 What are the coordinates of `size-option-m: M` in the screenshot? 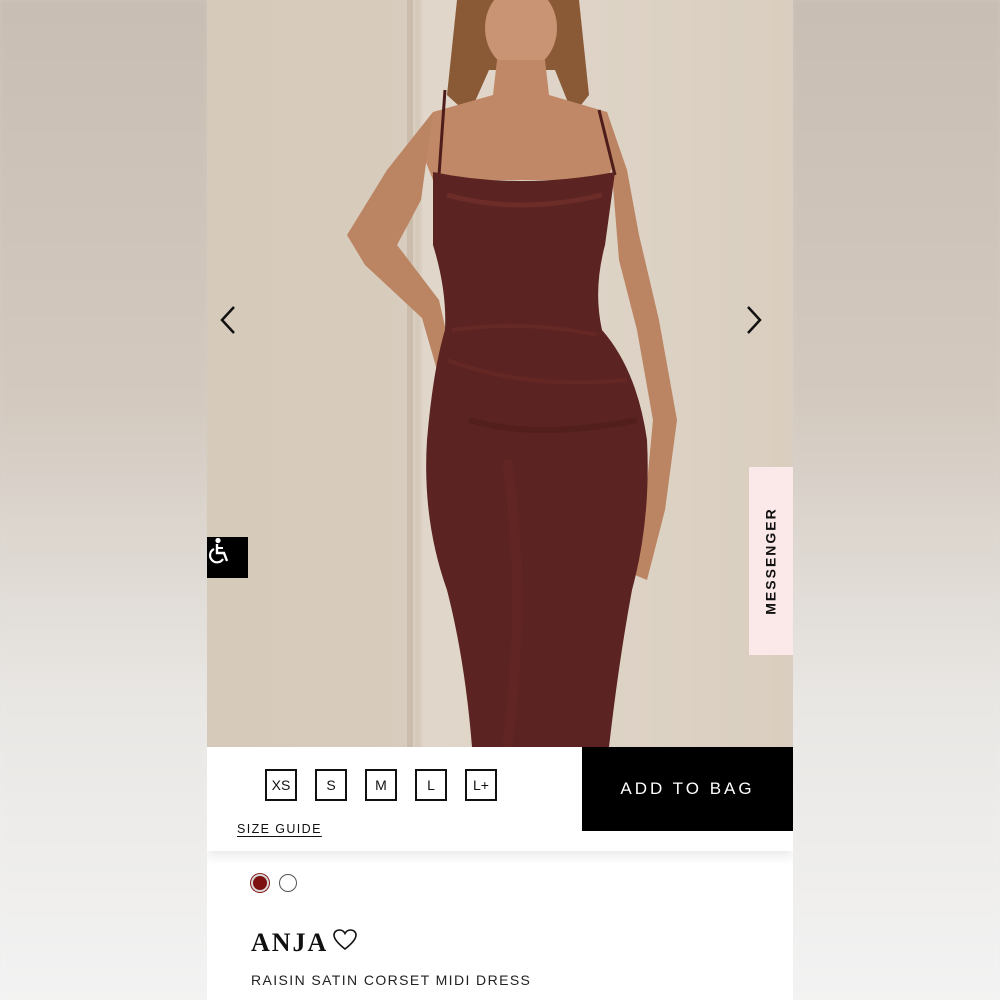 It's located at (381, 785).